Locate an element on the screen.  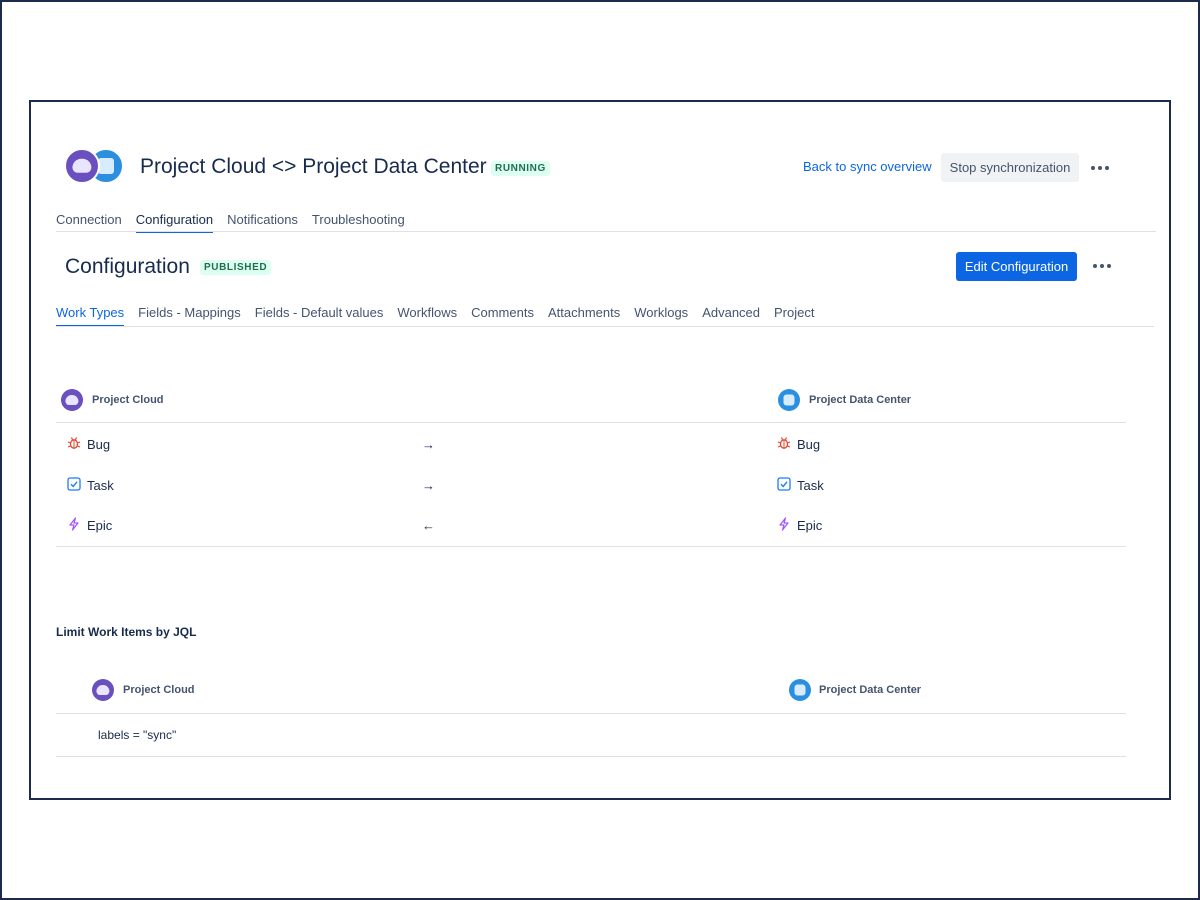
project-cloud-small-avatar is located at coordinates (72, 400).